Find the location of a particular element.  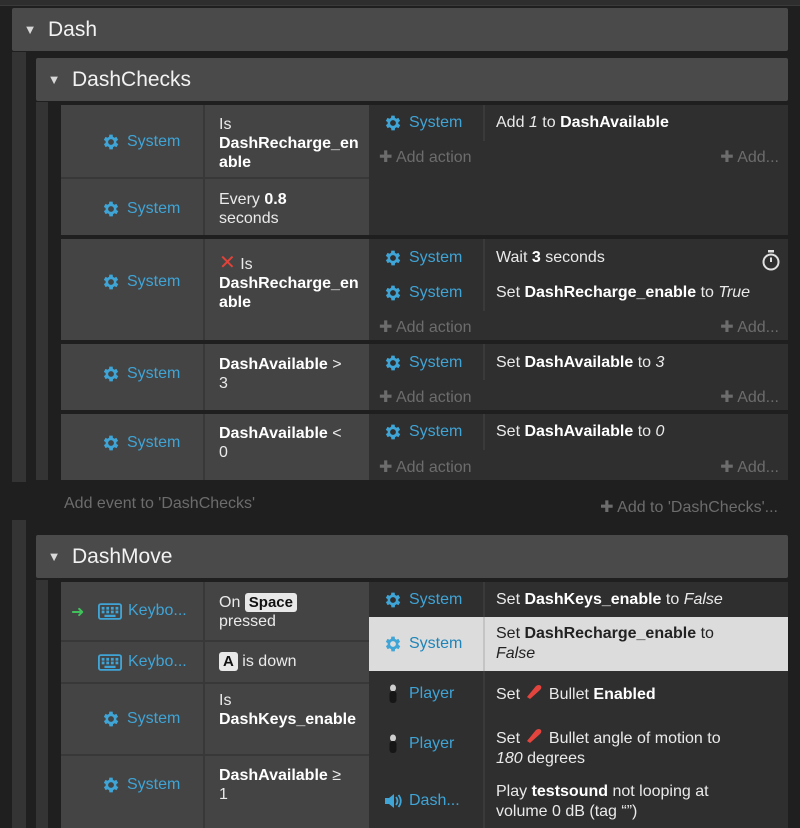

value: 1 is located at coordinates (533, 122).